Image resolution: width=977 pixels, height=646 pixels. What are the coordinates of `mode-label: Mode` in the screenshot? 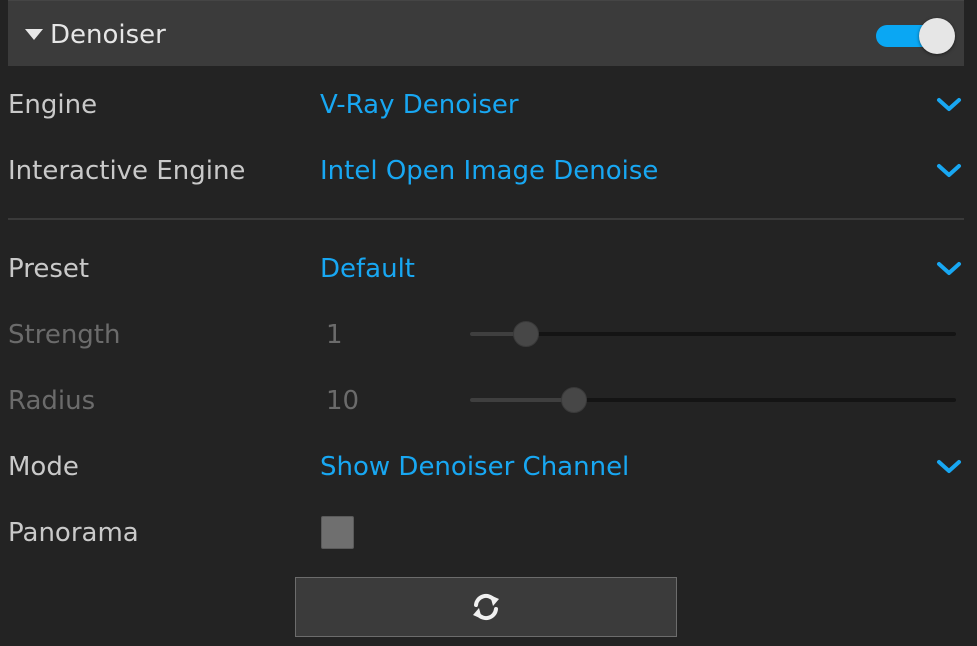 It's located at (43, 467).